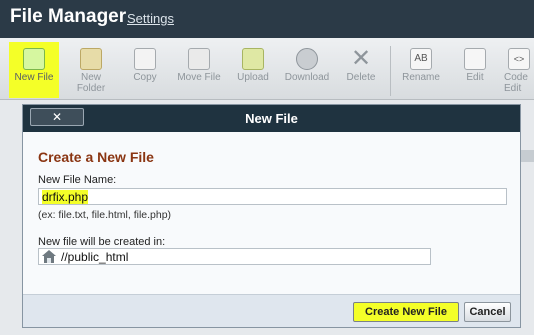  Describe the element at coordinates (96, 157) in the screenshot. I see `section-title: Create a New File` at that location.